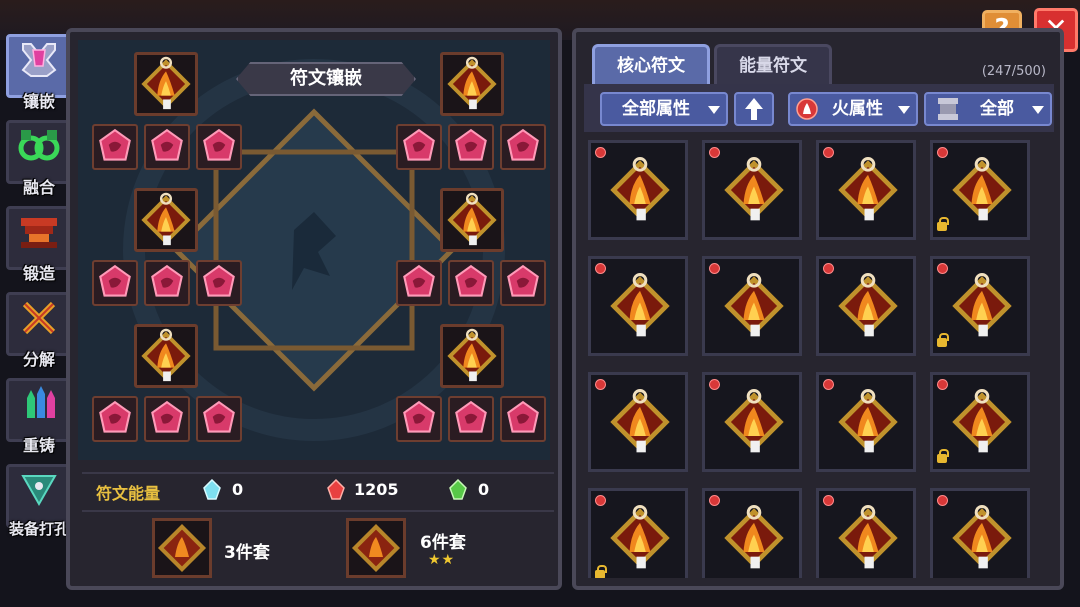 Image resolution: width=1080 pixels, height=607 pixels. Describe the element at coordinates (458, 489) in the screenshot. I see `nature-energy-icon` at that location.